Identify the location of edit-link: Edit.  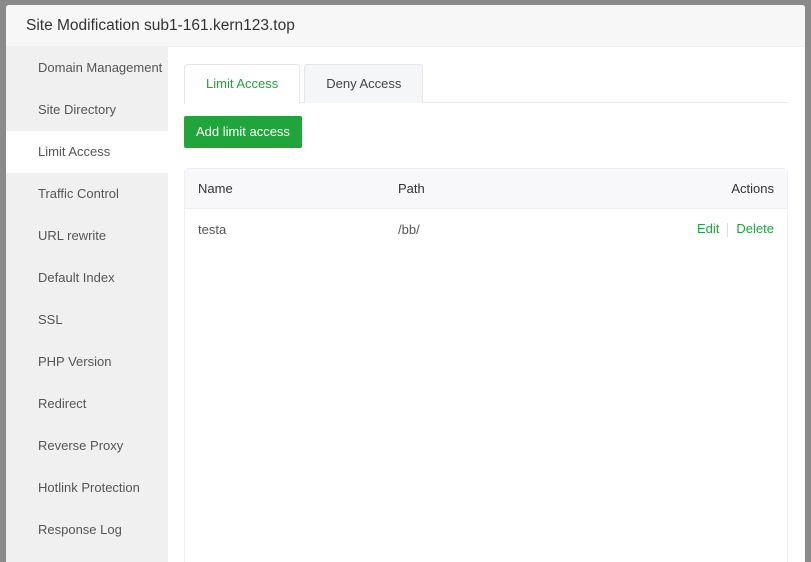
(708, 228).